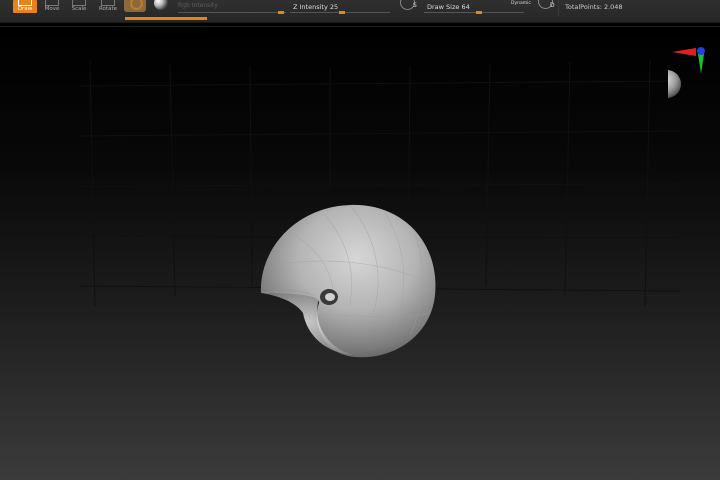 This screenshot has width=720, height=480. Describe the element at coordinates (25, 9) in the screenshot. I see `draw-tool-label: Draw` at that location.